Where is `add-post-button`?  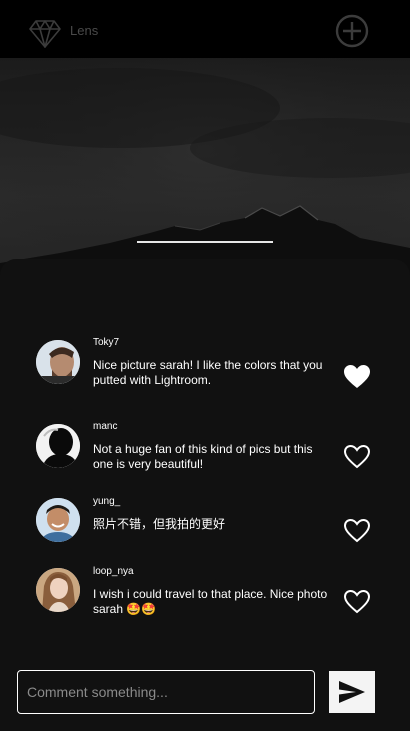
add-post-button is located at coordinates (352, 31).